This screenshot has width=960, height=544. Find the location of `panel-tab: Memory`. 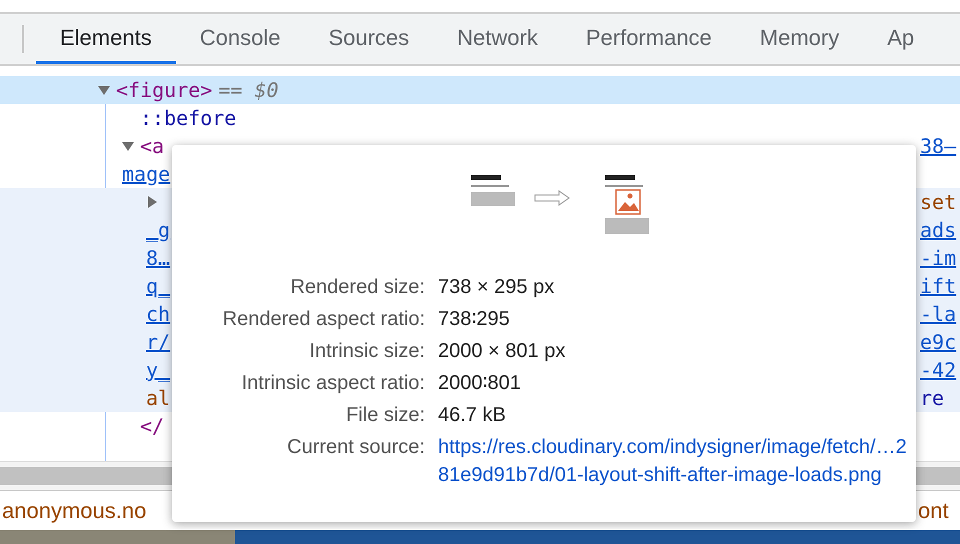

panel-tab: Memory is located at coordinates (800, 39).